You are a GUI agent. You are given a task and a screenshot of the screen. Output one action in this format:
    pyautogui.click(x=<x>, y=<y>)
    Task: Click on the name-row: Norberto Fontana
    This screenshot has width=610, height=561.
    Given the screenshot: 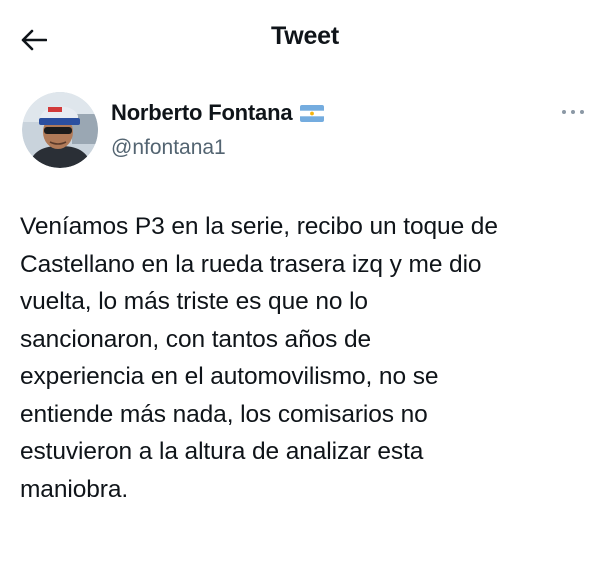 What is the action you would take?
    pyautogui.click(x=218, y=113)
    